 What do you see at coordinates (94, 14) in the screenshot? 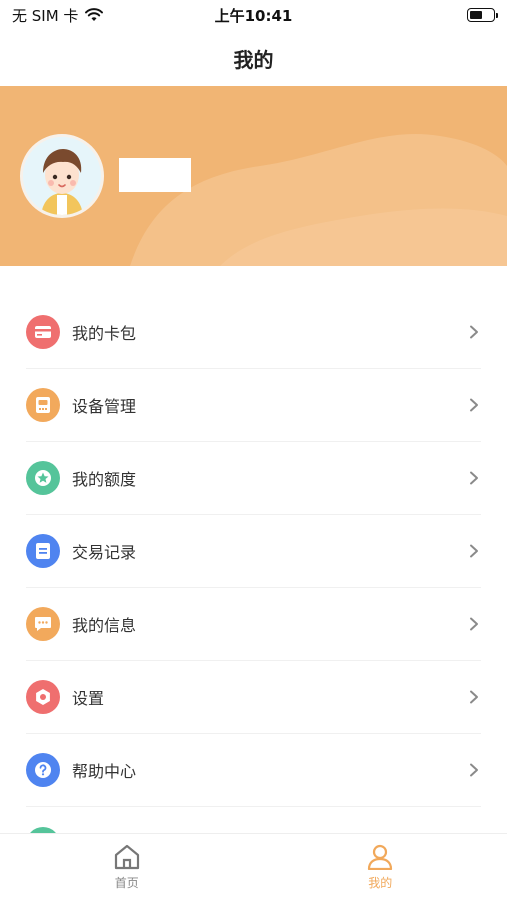
I see `wifi-icon` at bounding box center [94, 14].